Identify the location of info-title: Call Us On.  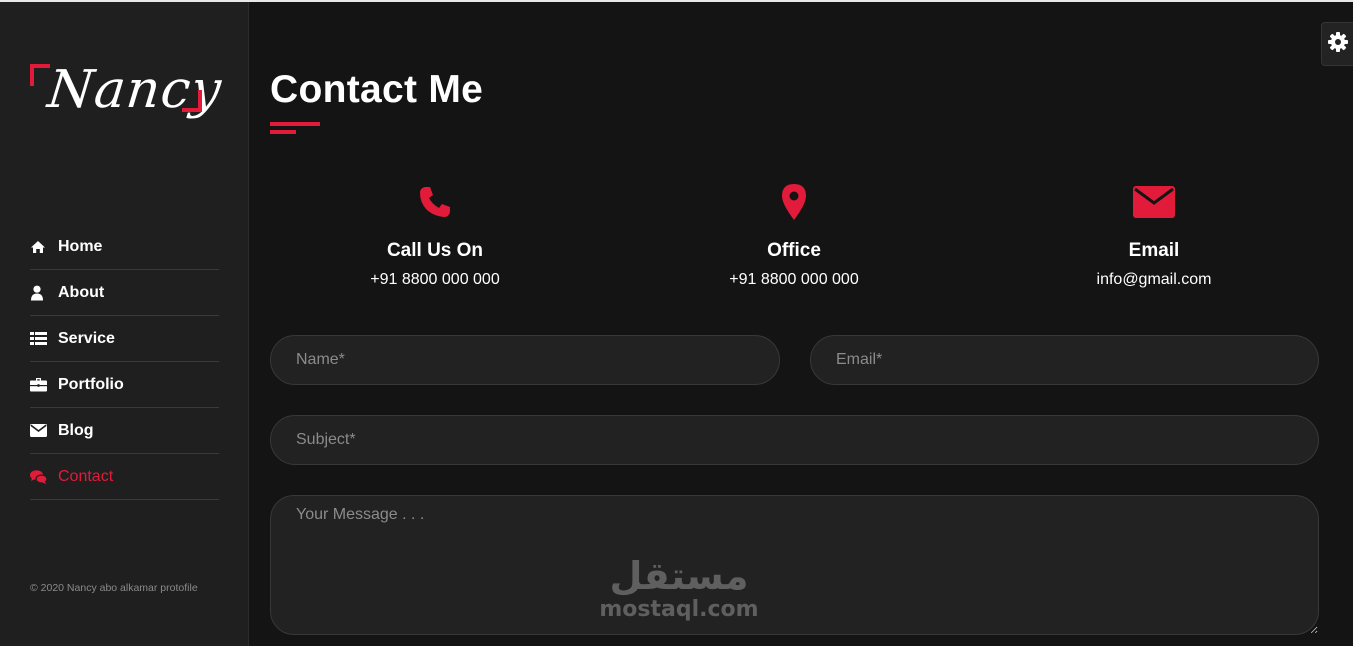
(435, 250).